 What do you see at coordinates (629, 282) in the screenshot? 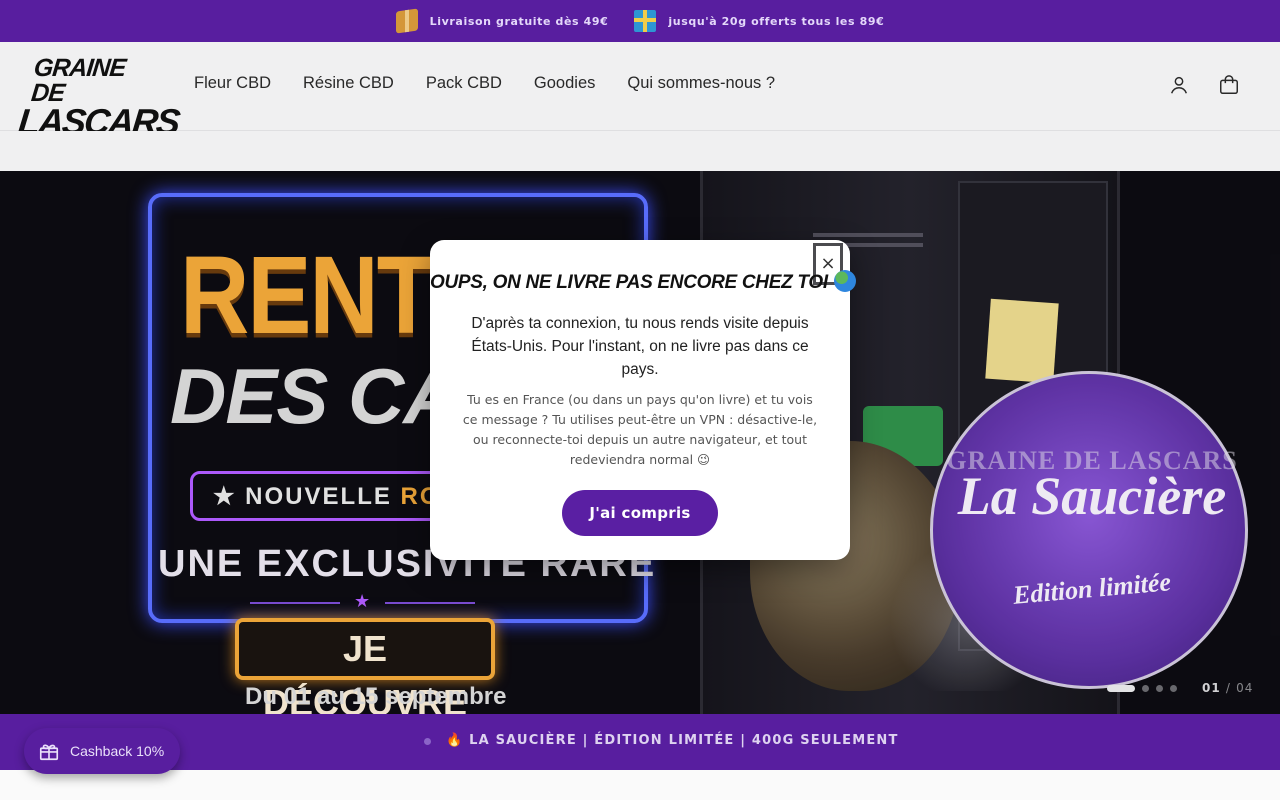
I see `modal-title-text: OUPS, ON NE LIVRE PAS ENCORE CHEZ TOI` at bounding box center [629, 282].